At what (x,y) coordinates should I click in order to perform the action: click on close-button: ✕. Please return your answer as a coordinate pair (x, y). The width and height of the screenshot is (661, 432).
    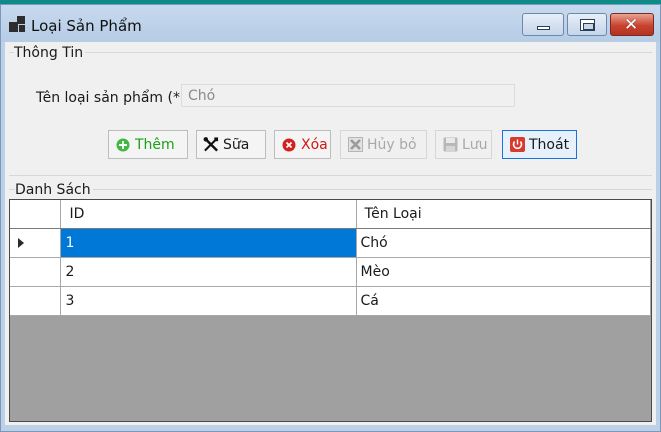
    Looking at the image, I should click on (632, 24).